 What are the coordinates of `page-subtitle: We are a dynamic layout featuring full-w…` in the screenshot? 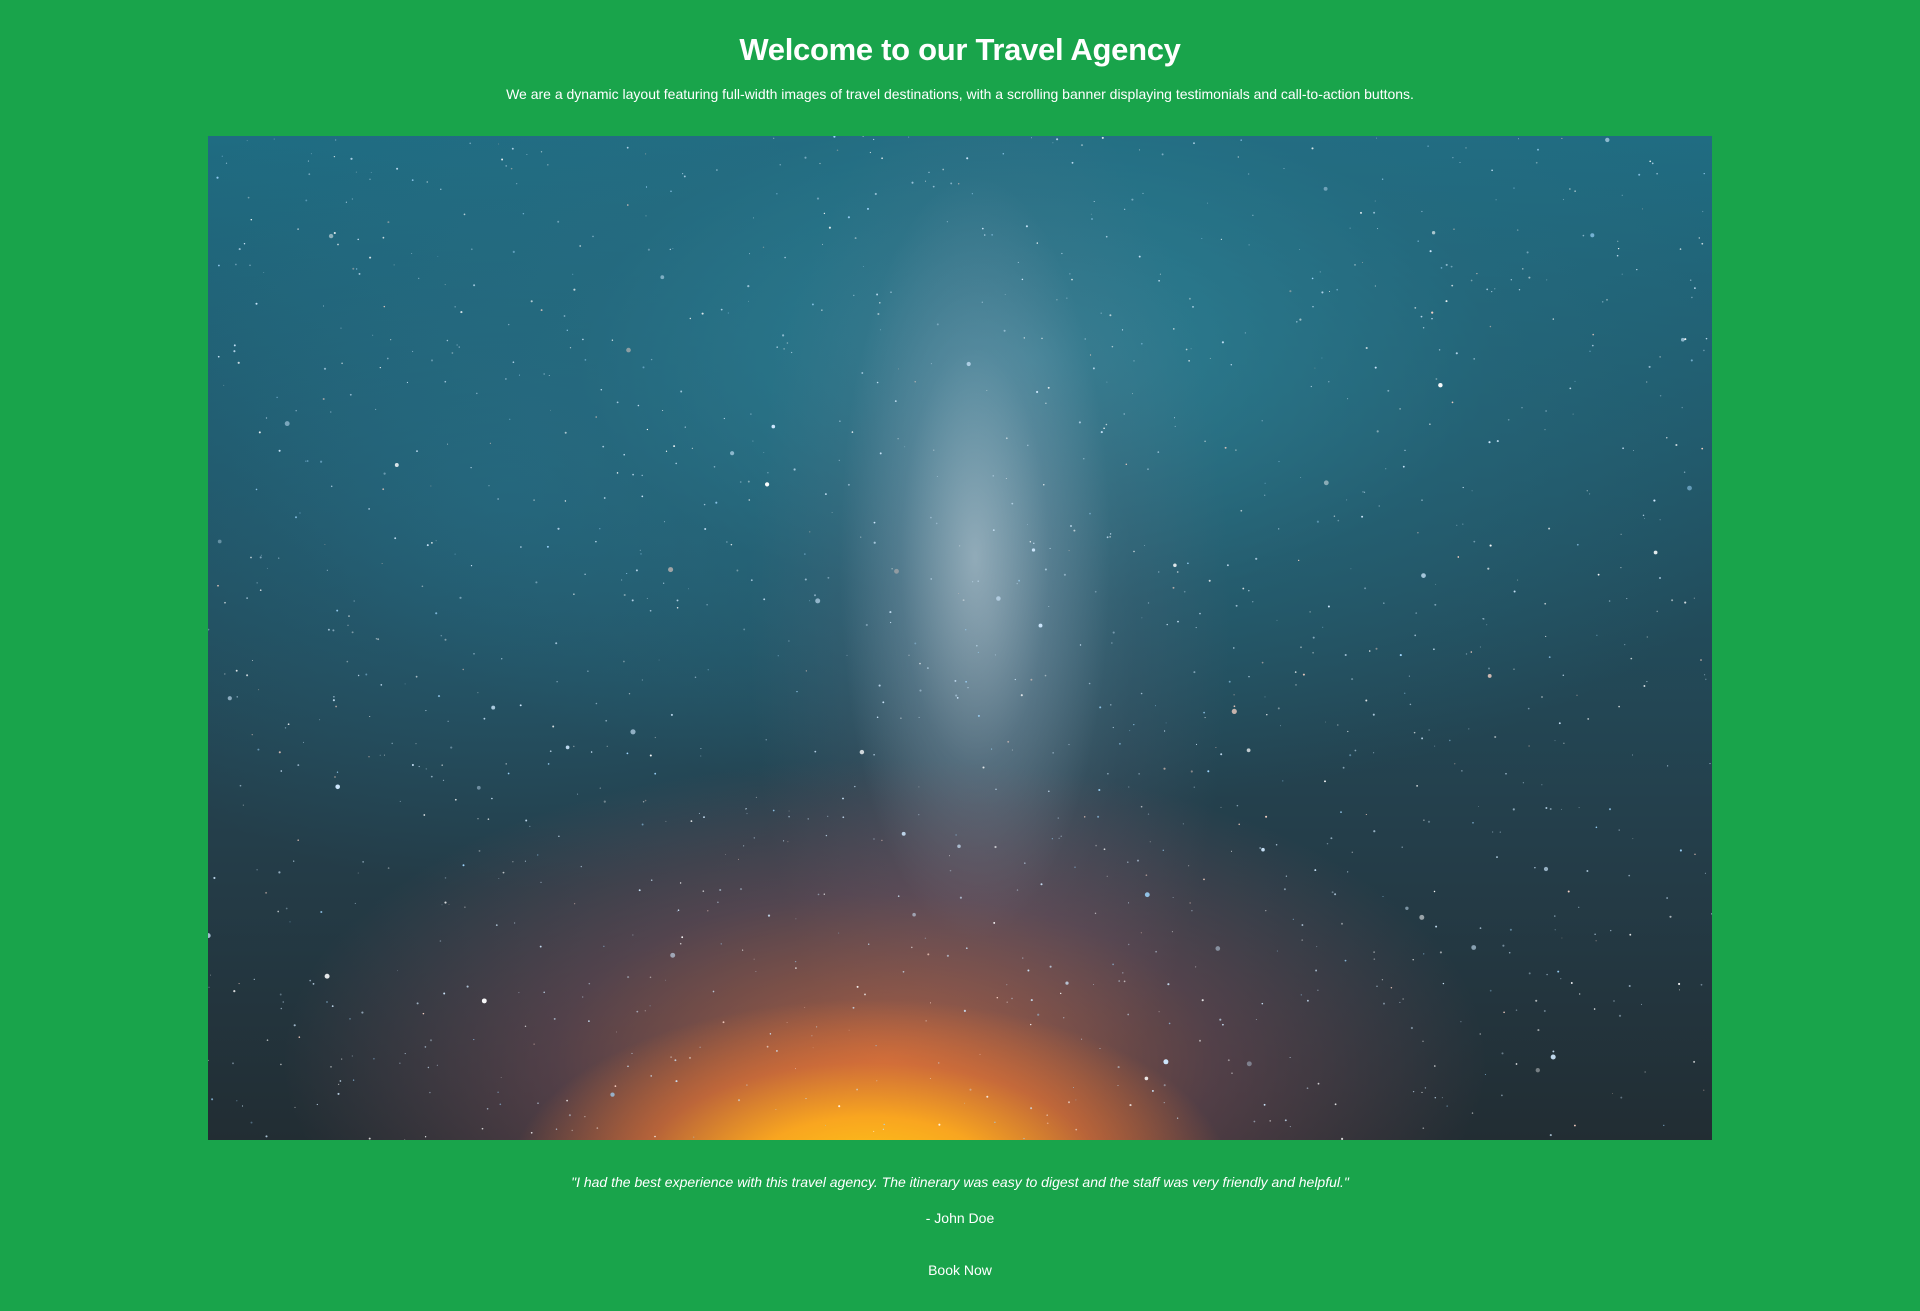 It's located at (960, 94).